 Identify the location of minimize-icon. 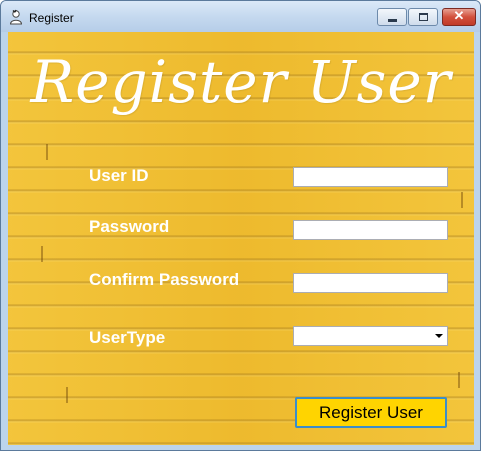
(392, 20).